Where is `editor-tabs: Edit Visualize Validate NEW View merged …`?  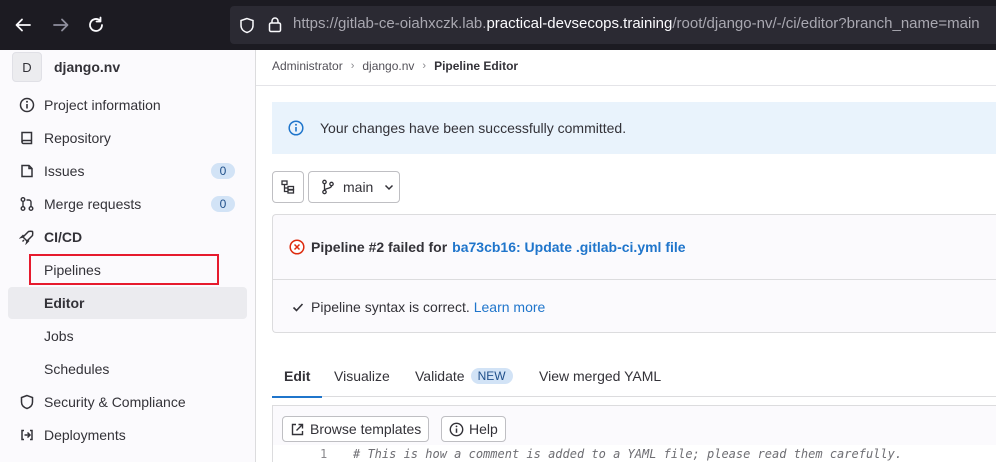
editor-tabs: Edit Visualize Validate NEW View merged … is located at coordinates (633, 376).